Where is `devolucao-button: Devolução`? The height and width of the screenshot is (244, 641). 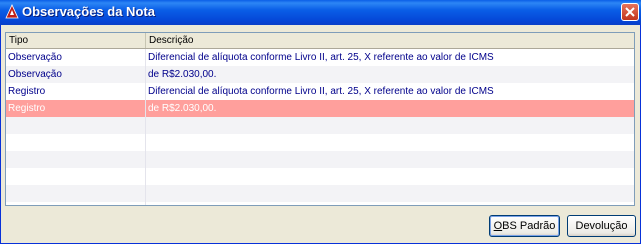
devolucao-button: Devolução is located at coordinates (601, 226).